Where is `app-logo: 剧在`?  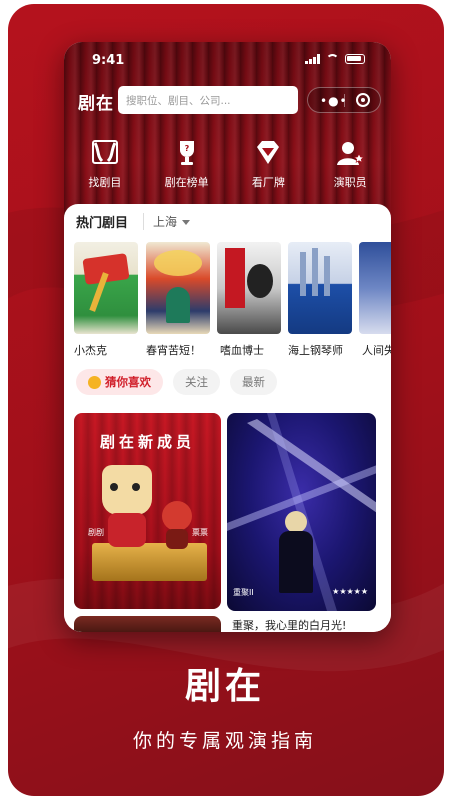
app-logo: 剧在 is located at coordinates (96, 104).